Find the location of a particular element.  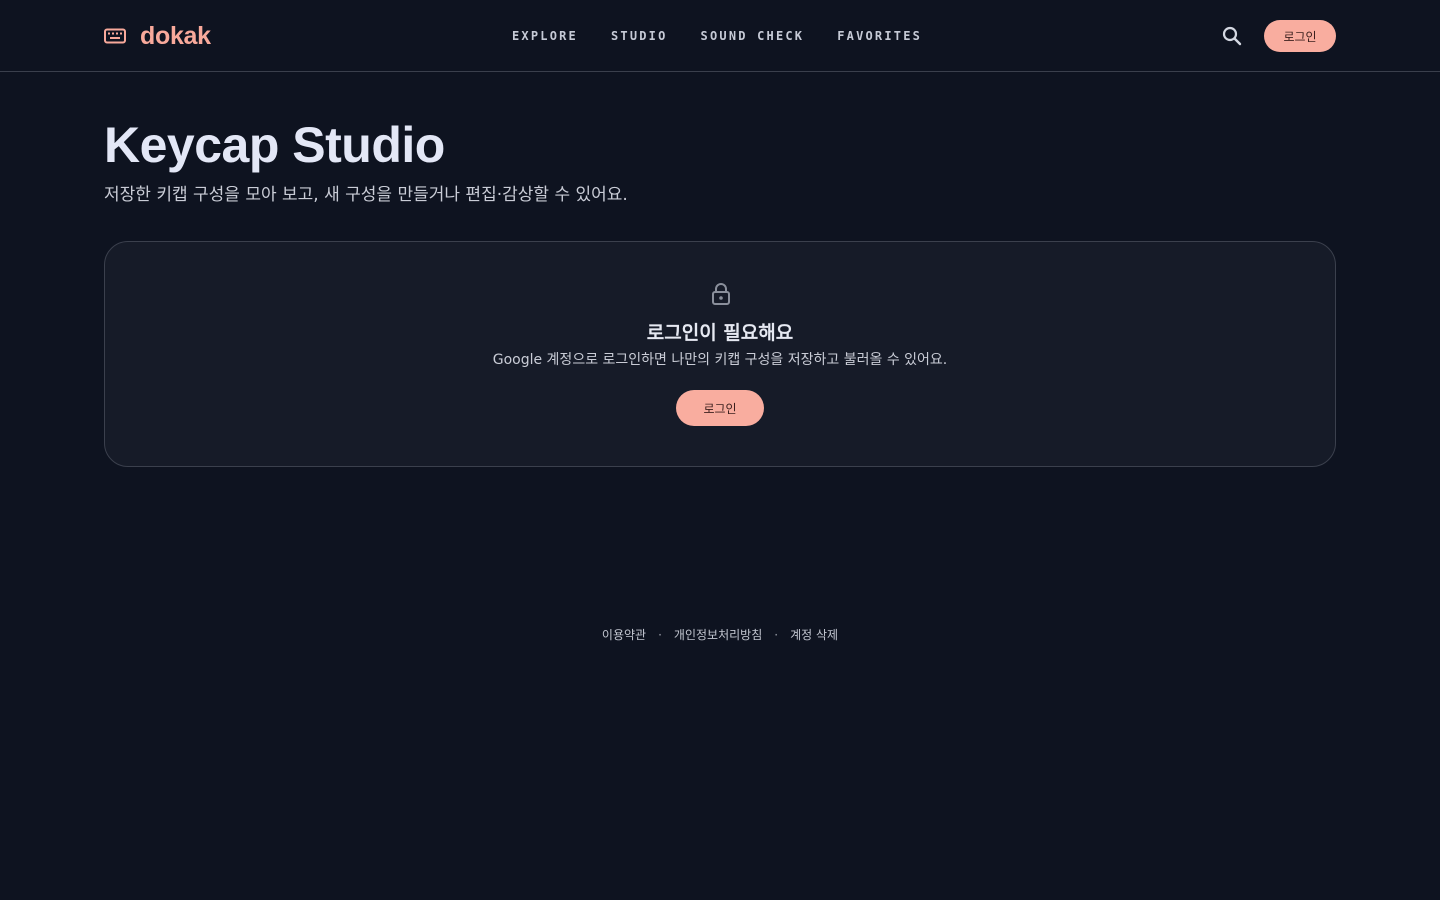

card-login-button: 로그인 is located at coordinates (720, 408).